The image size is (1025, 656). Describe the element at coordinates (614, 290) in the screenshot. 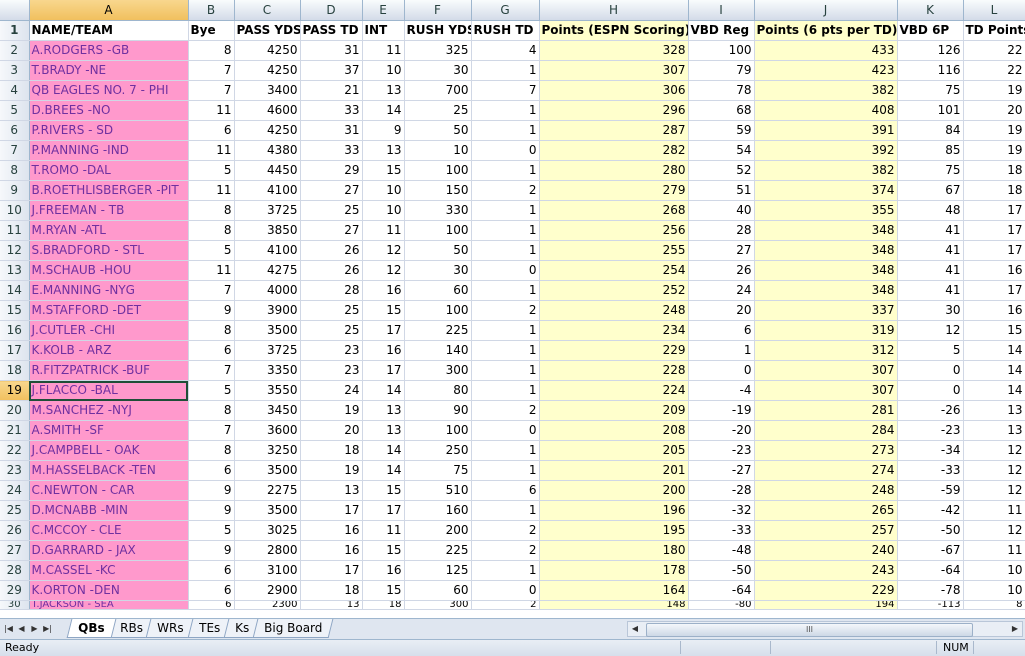

I see `stat-cell: 252` at that location.